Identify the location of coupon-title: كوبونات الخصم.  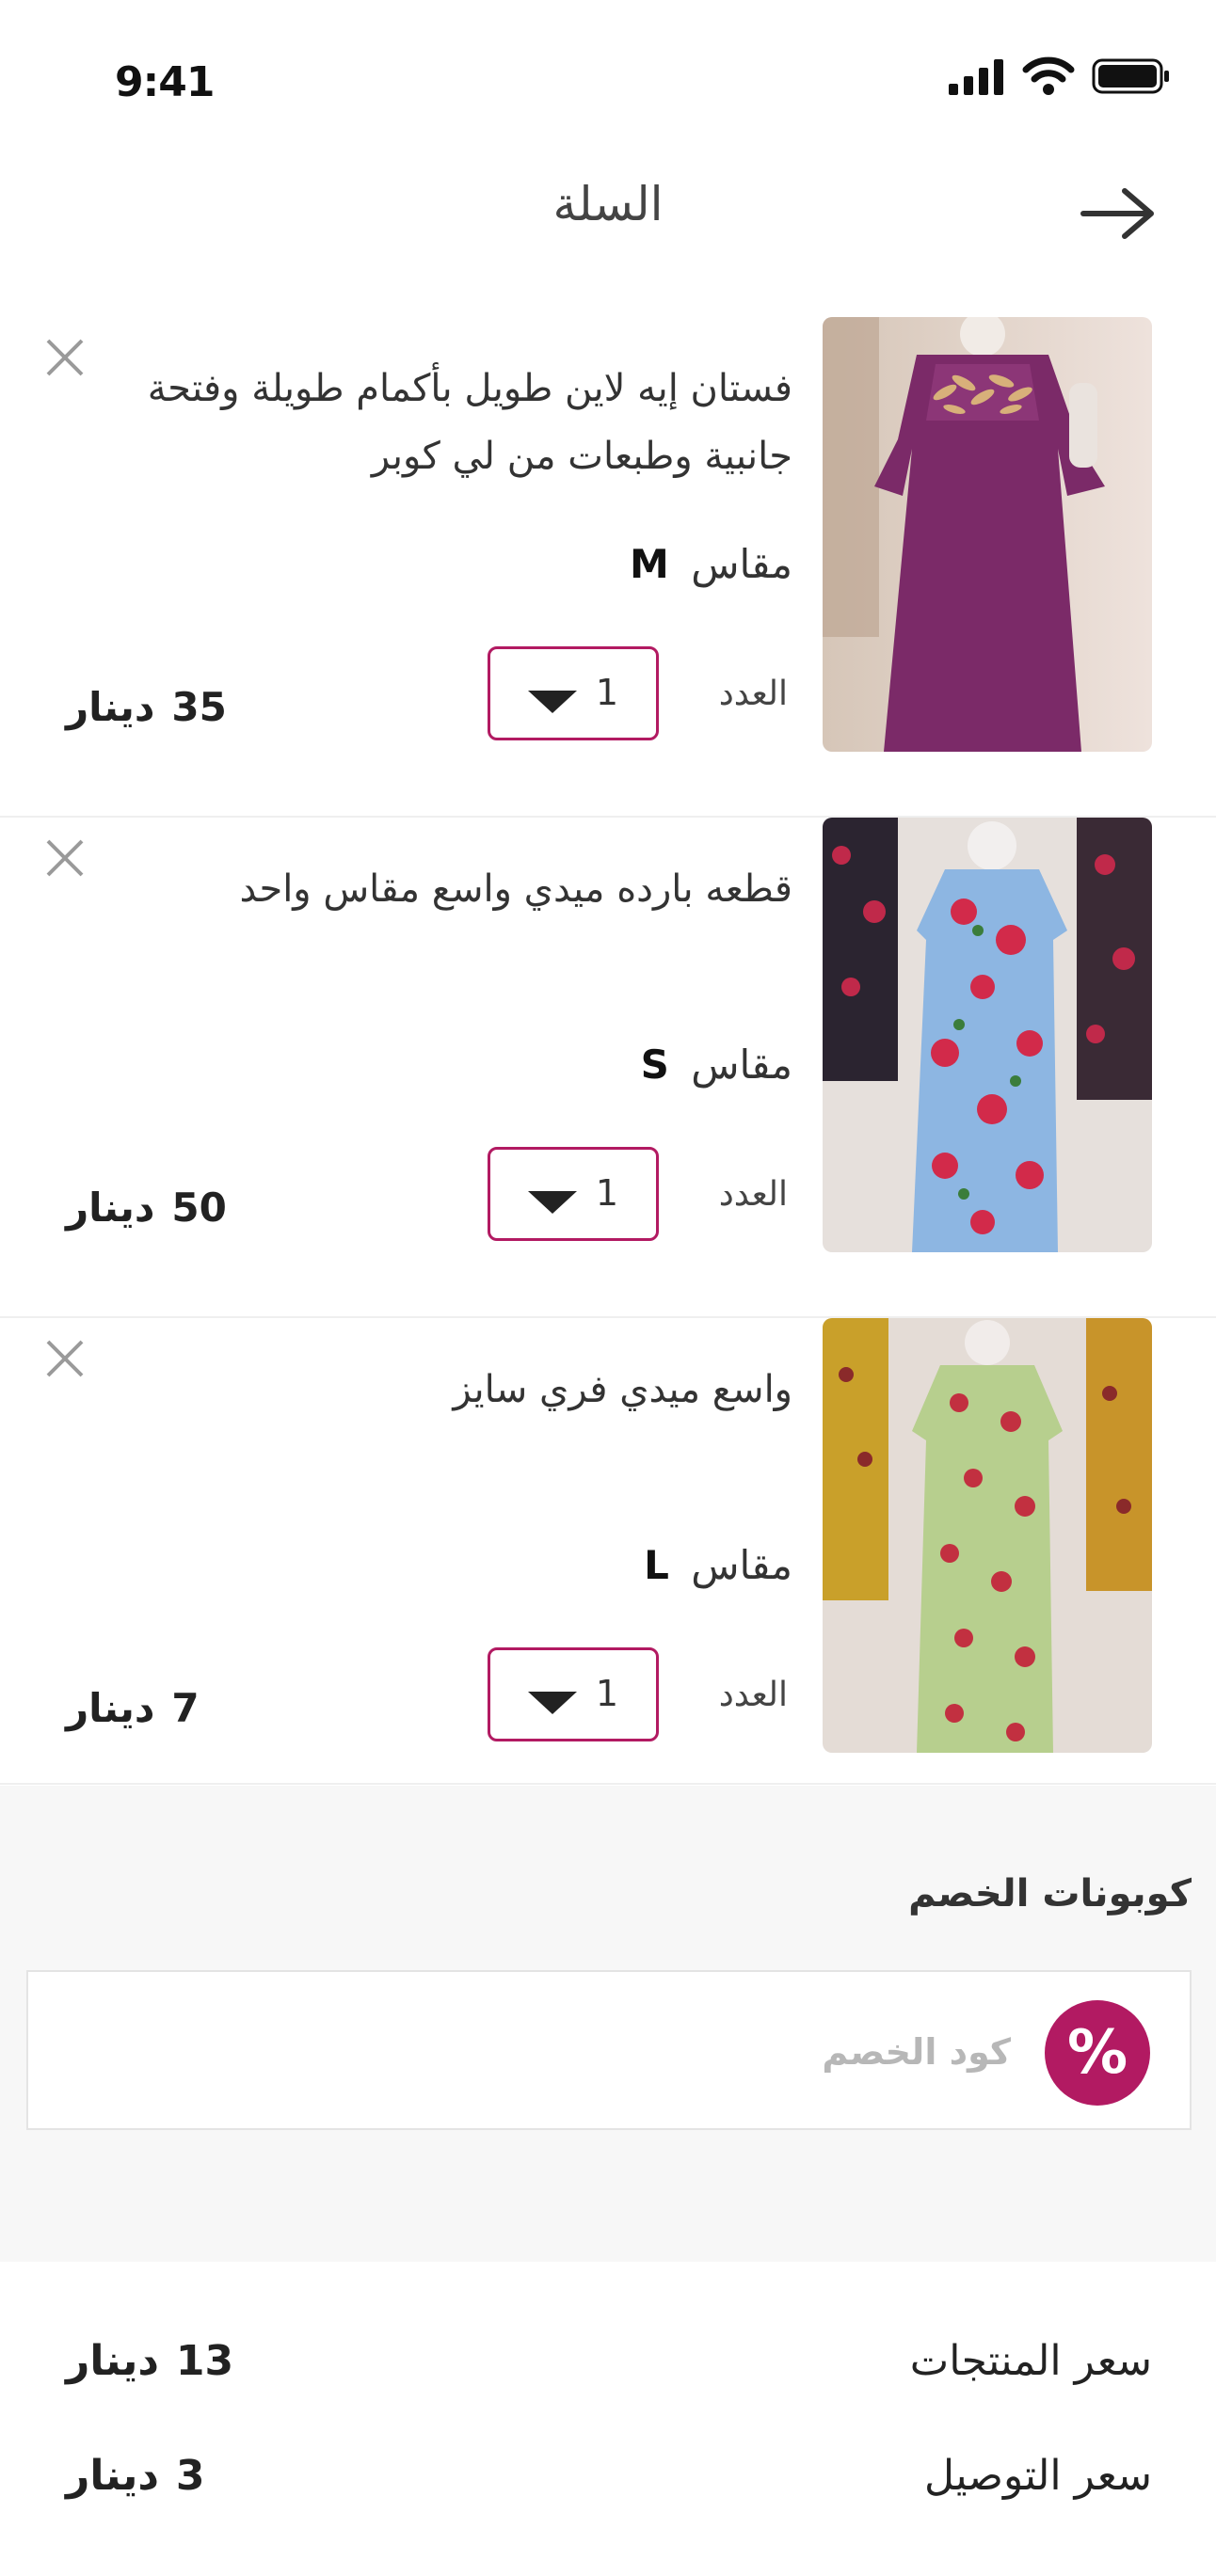
(1050, 1894).